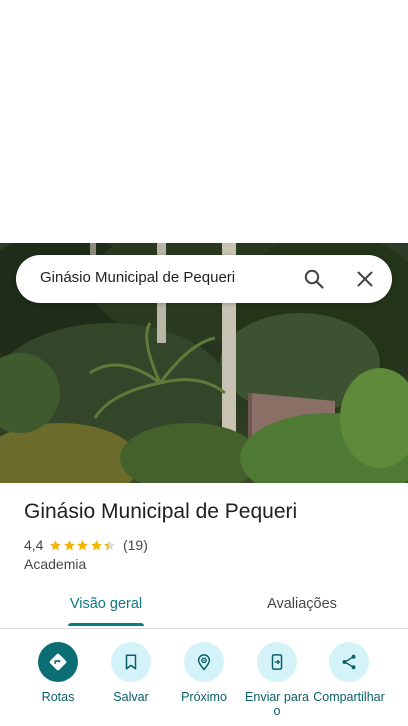 The image size is (408, 726). What do you see at coordinates (204, 662) in the screenshot?
I see `nearby-icon` at bounding box center [204, 662].